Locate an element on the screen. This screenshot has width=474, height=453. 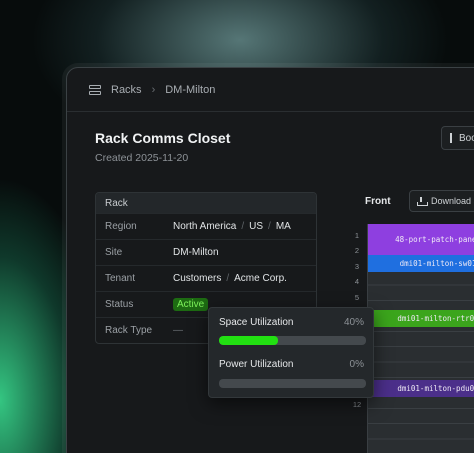
space-utilization-bar is located at coordinates (292, 340).